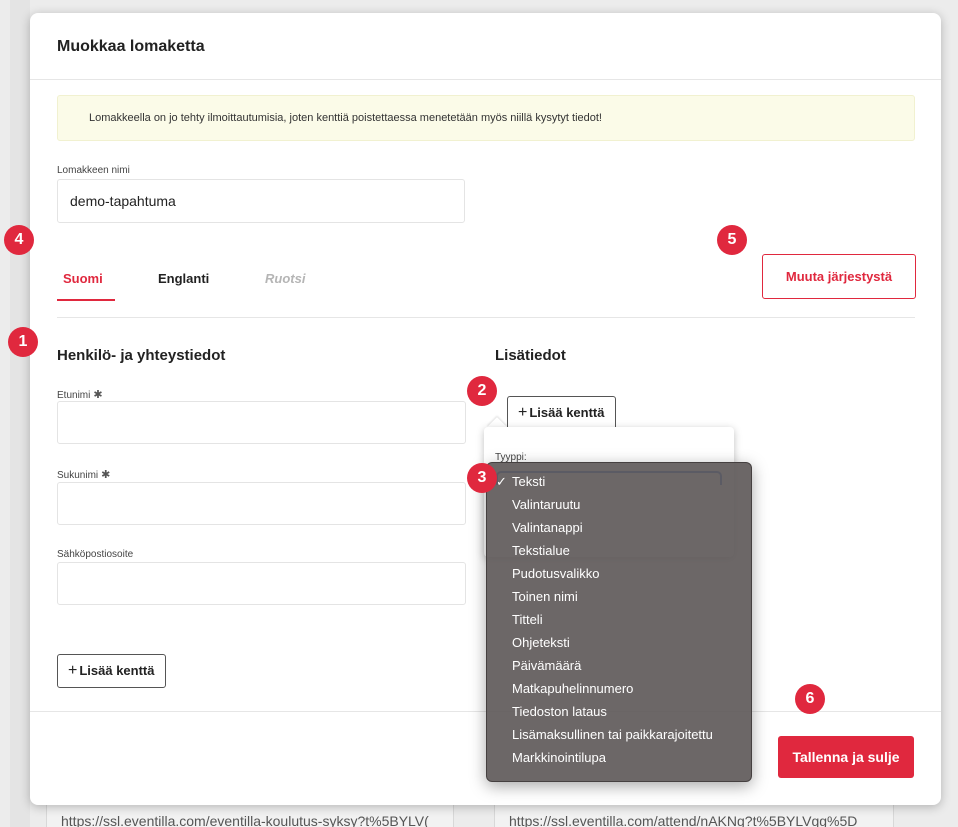 This screenshot has width=958, height=827. Describe the element at coordinates (20, 413) in the screenshot. I see `background-page` at that location.